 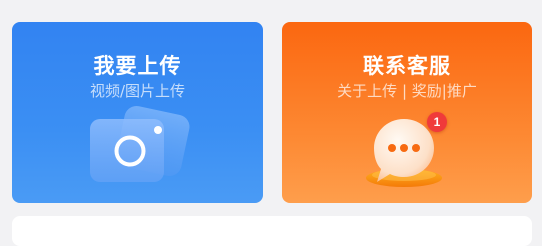 I want to click on notification-badge: 1, so click(x=437, y=122).